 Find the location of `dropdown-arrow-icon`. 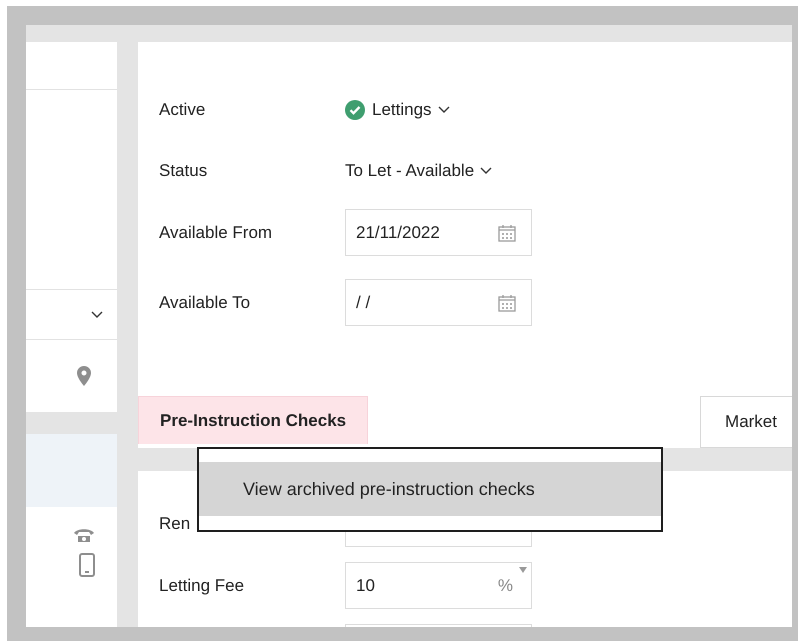

dropdown-arrow-icon is located at coordinates (523, 570).